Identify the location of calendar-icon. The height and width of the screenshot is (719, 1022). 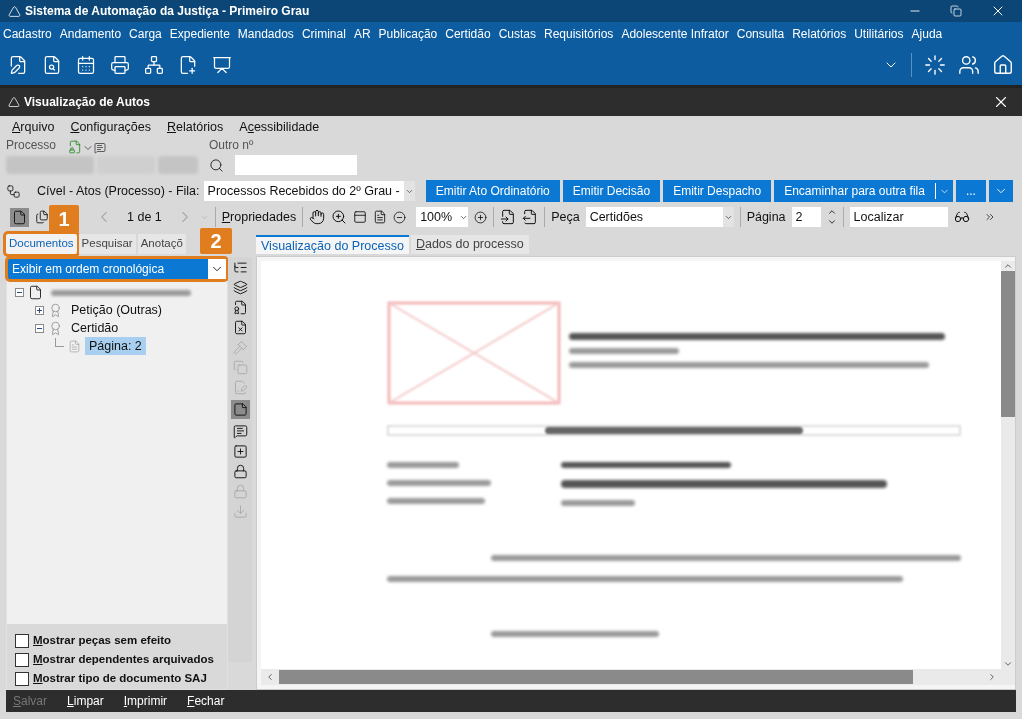
(86, 65).